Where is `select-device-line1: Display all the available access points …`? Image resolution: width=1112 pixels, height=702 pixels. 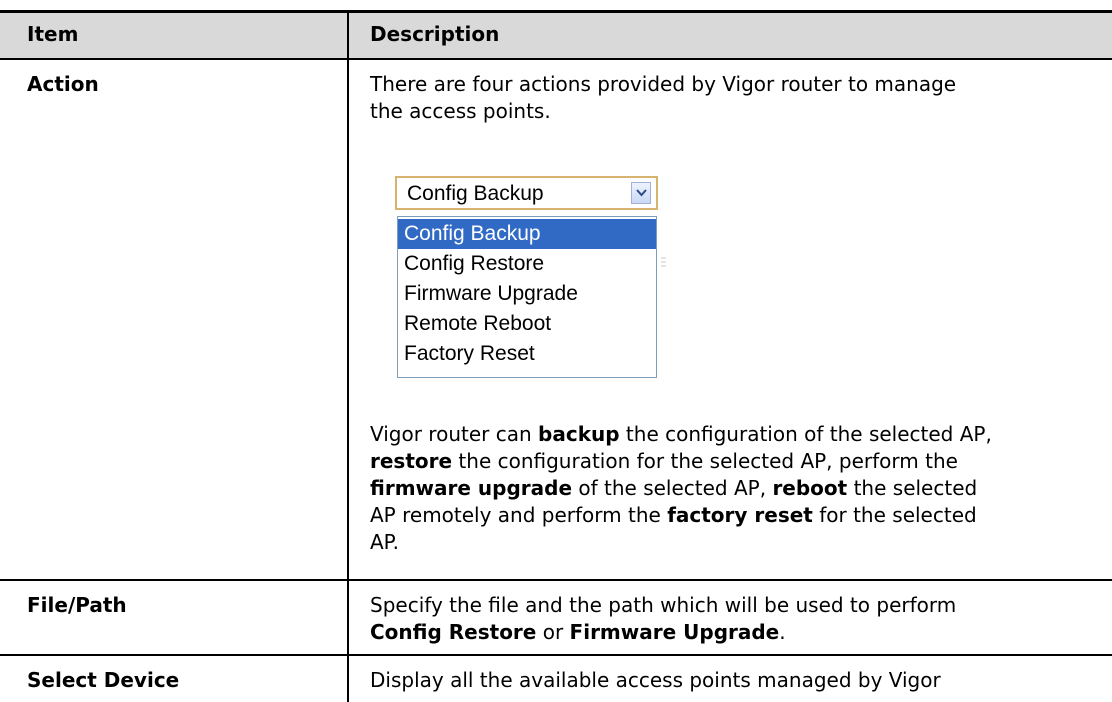 select-device-line1: Display all the available access points … is located at coordinates (655, 680).